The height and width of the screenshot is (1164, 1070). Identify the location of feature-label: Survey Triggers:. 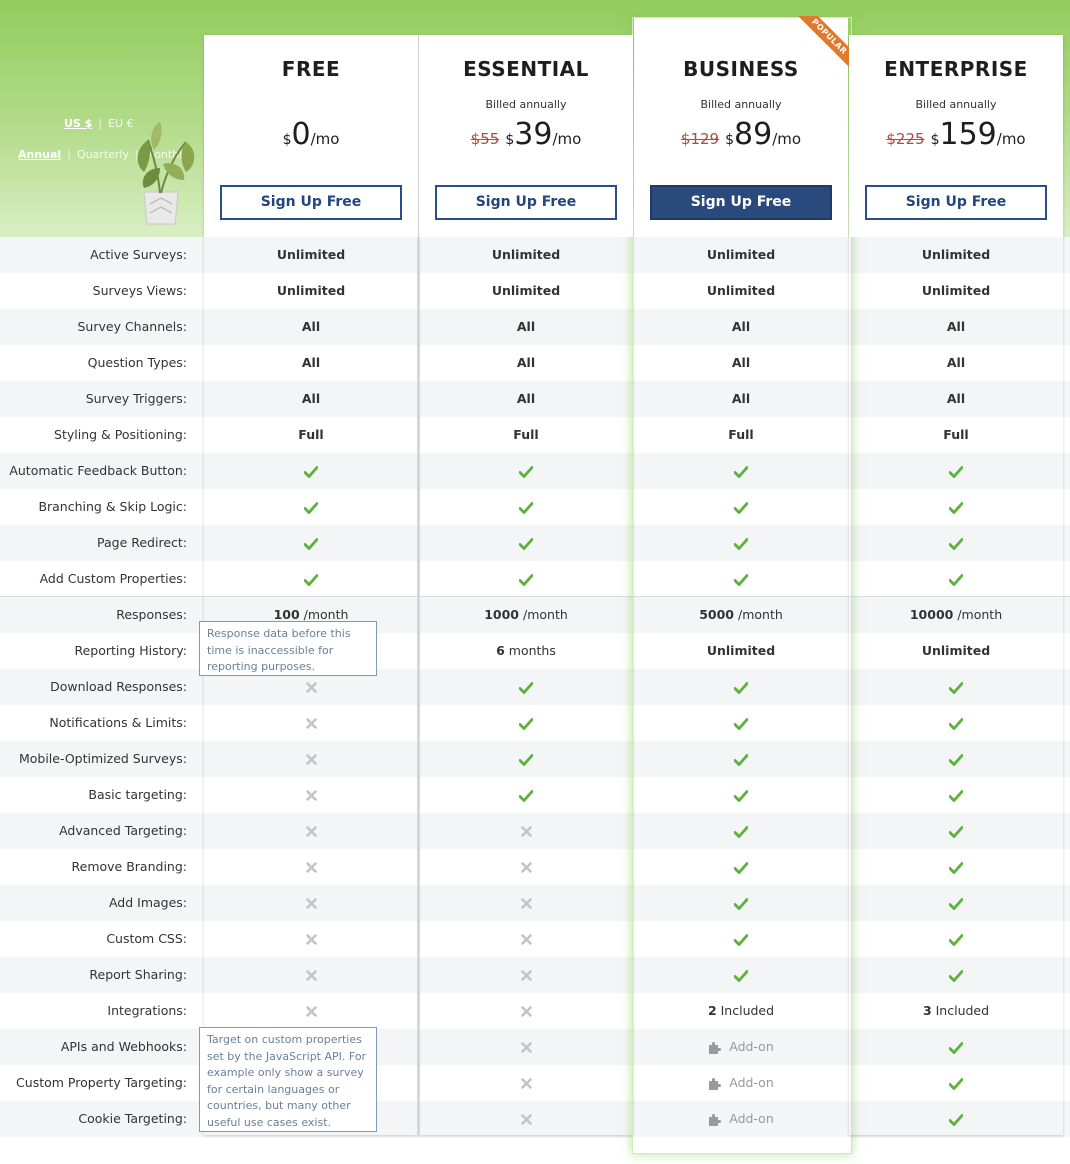
(136, 398).